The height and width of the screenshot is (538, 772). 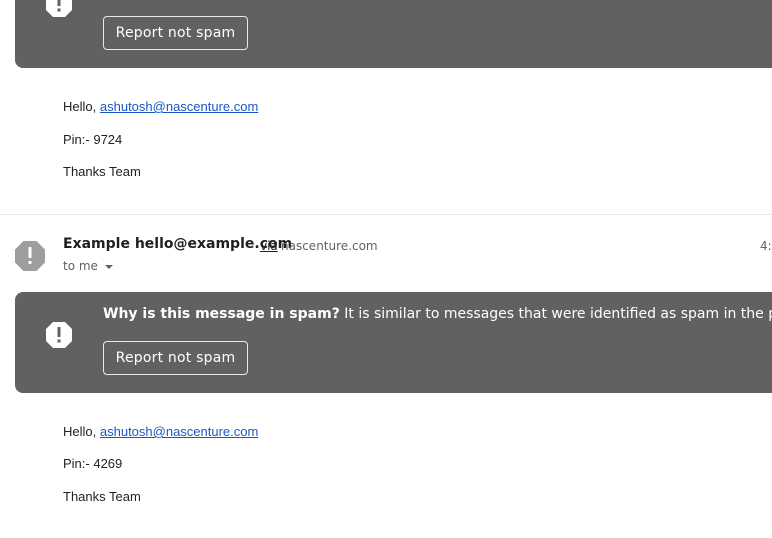 What do you see at coordinates (221, 314) in the screenshot?
I see `spam-question: Why is this message in spam?` at bounding box center [221, 314].